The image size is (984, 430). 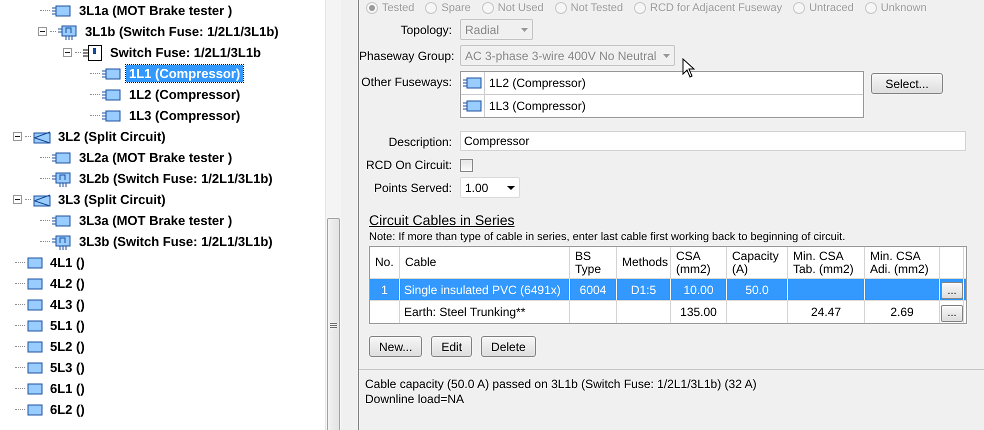 I want to click on list-item: 1L2 (Compressor), so click(x=535, y=83).